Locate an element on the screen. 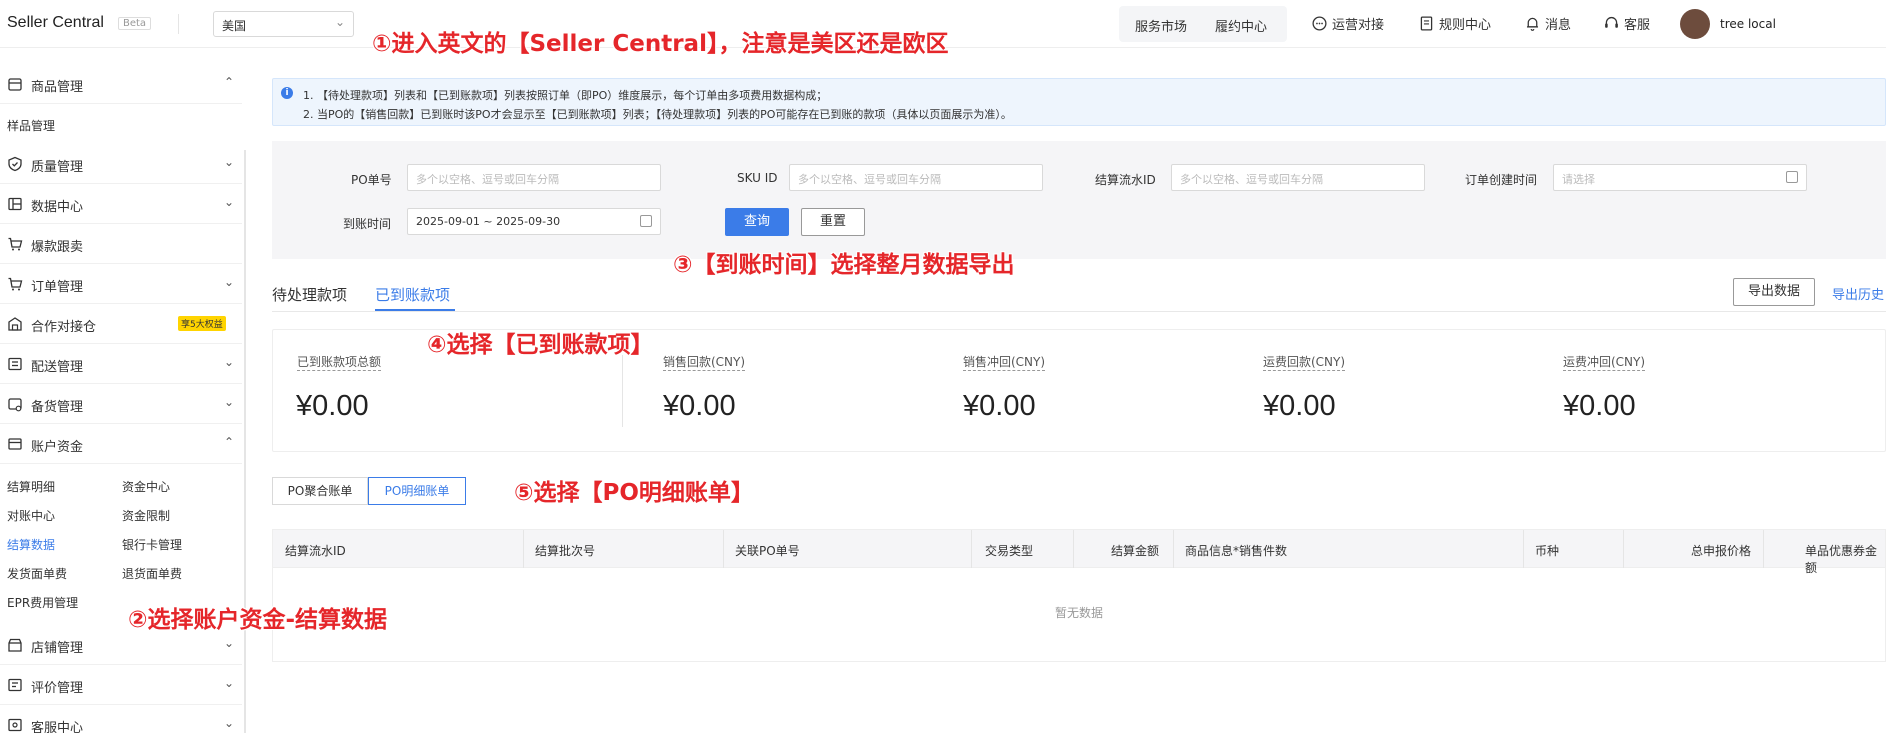 Image resolution: width=1886 pixels, height=733 pixels. region-value: 美国 is located at coordinates (234, 26).